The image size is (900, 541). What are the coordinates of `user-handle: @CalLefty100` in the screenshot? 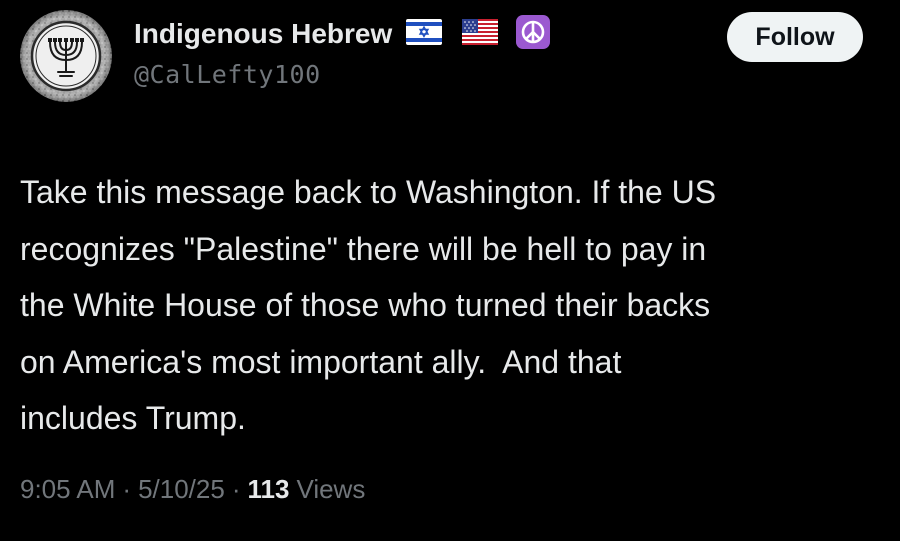 It's located at (507, 74).